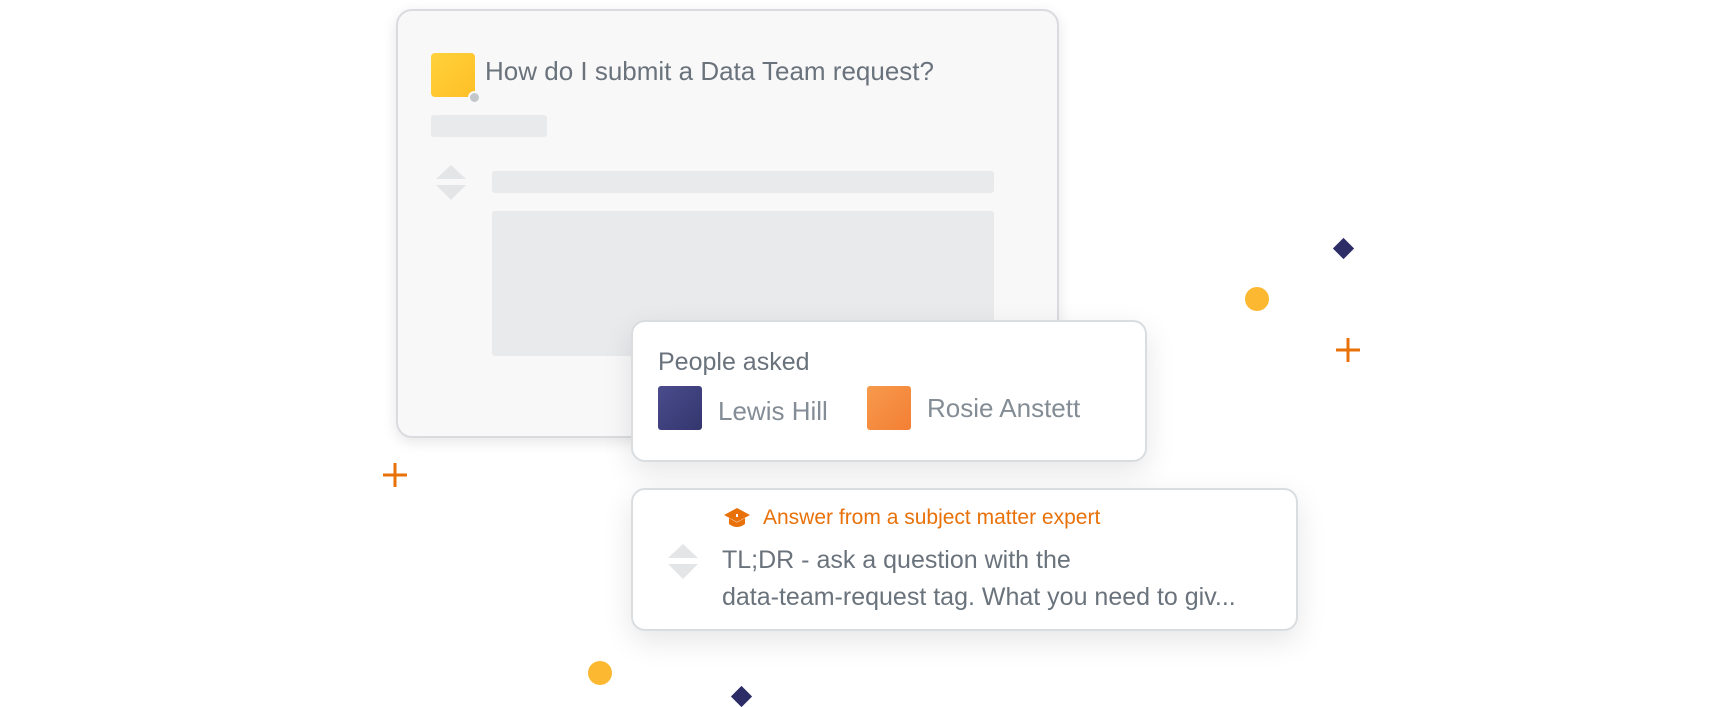  I want to click on graduation-cap-icon, so click(737, 517).